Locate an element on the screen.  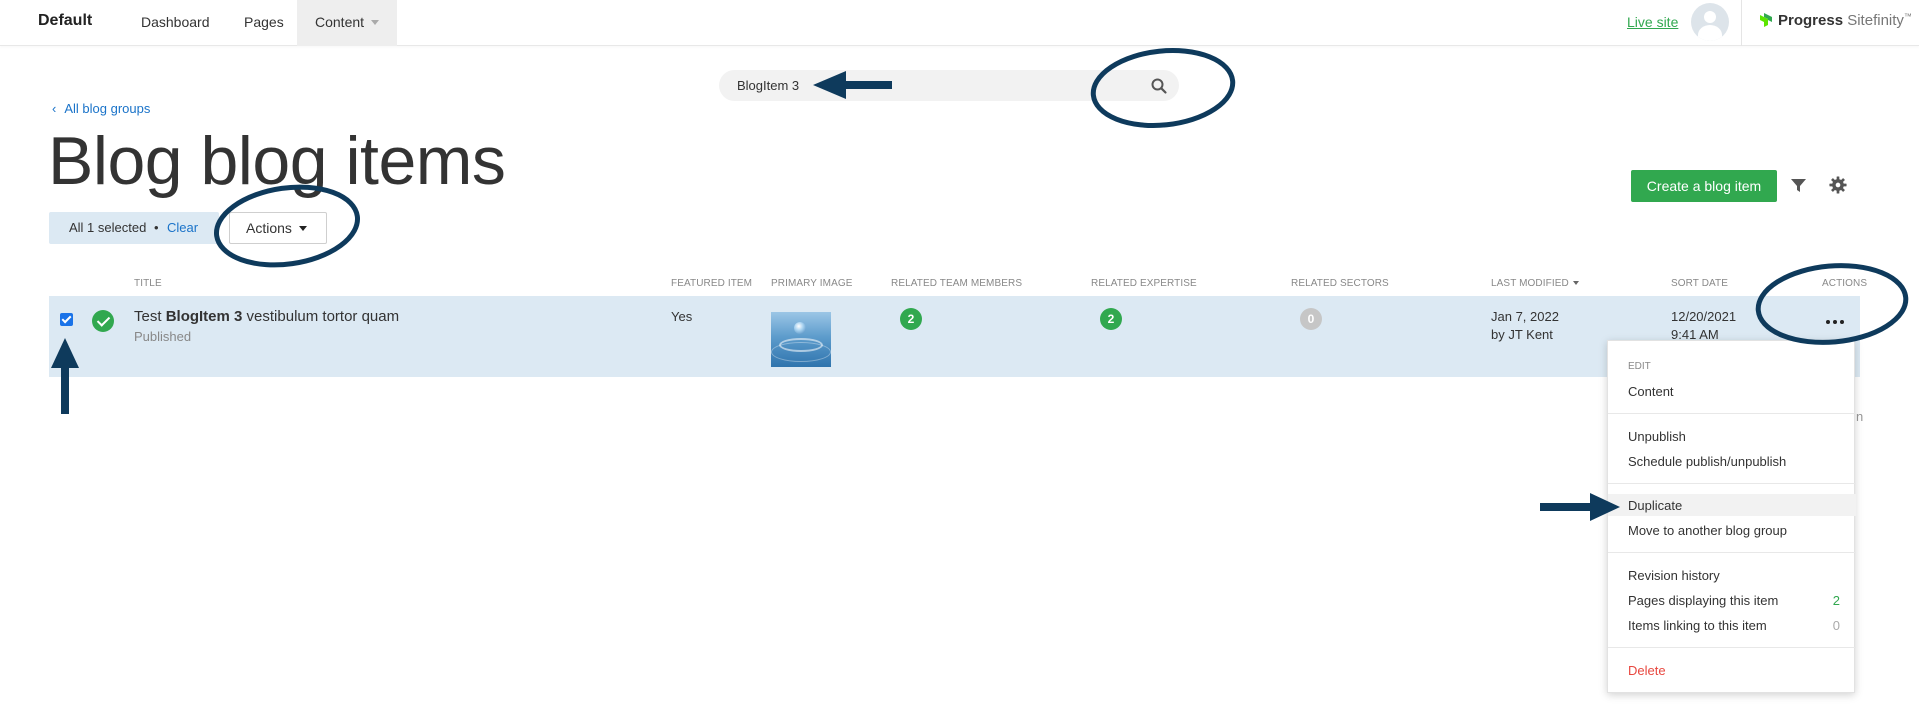
logo-brand: Progress is located at coordinates (1811, 20).